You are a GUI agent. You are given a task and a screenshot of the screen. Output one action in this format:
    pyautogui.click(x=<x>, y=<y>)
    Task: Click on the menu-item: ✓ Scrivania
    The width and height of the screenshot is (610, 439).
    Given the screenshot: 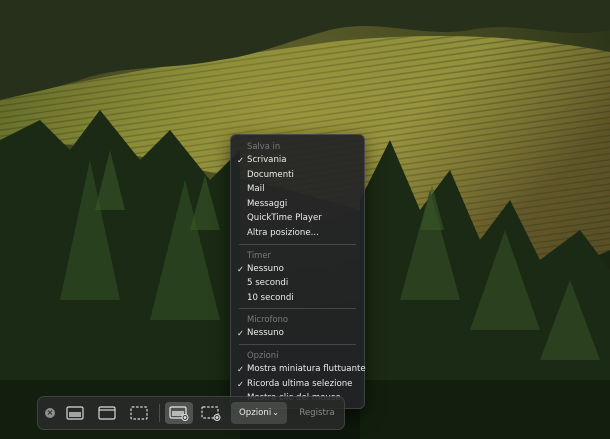 What is the action you would take?
    pyautogui.click(x=297, y=160)
    